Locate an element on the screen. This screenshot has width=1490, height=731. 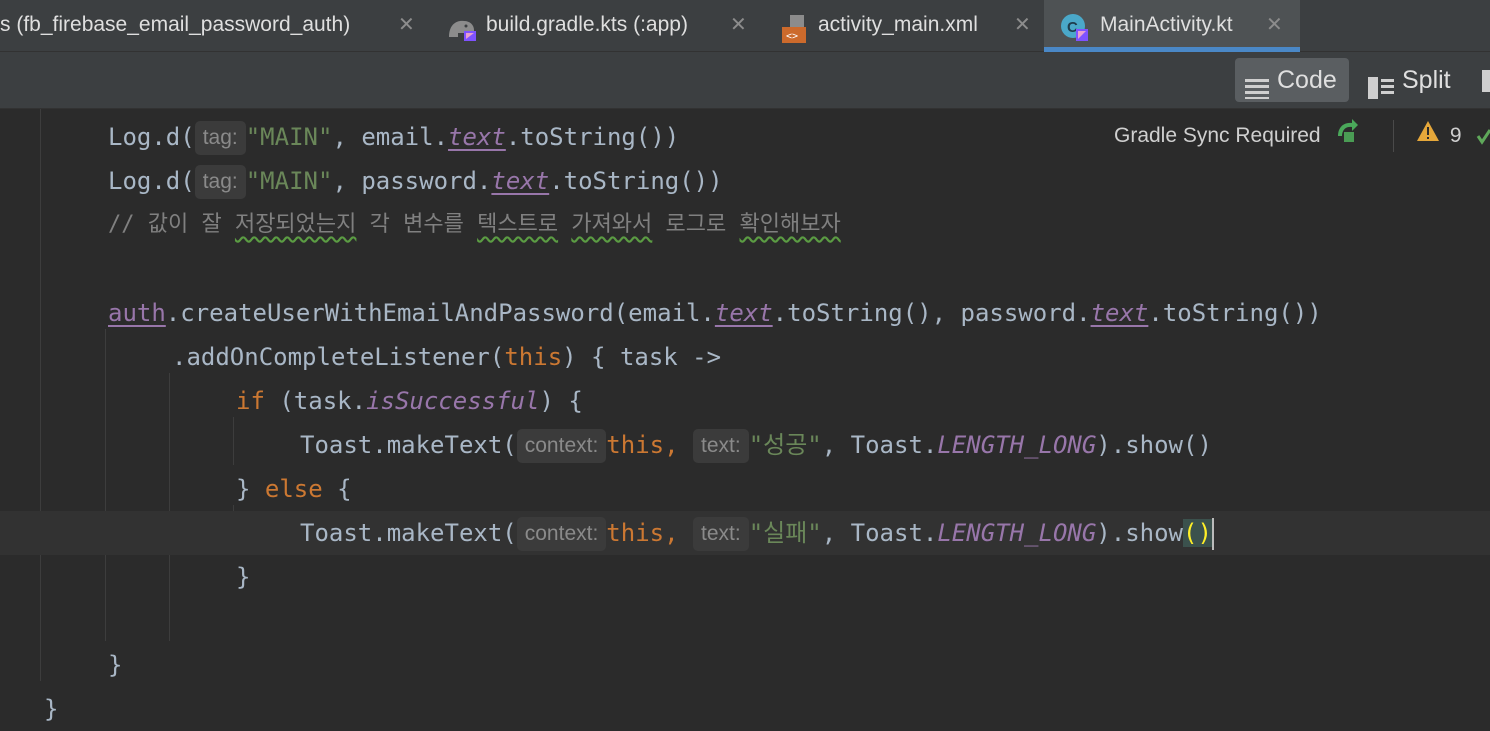
kotlin-class-icon: C is located at coordinates (1075, 26).